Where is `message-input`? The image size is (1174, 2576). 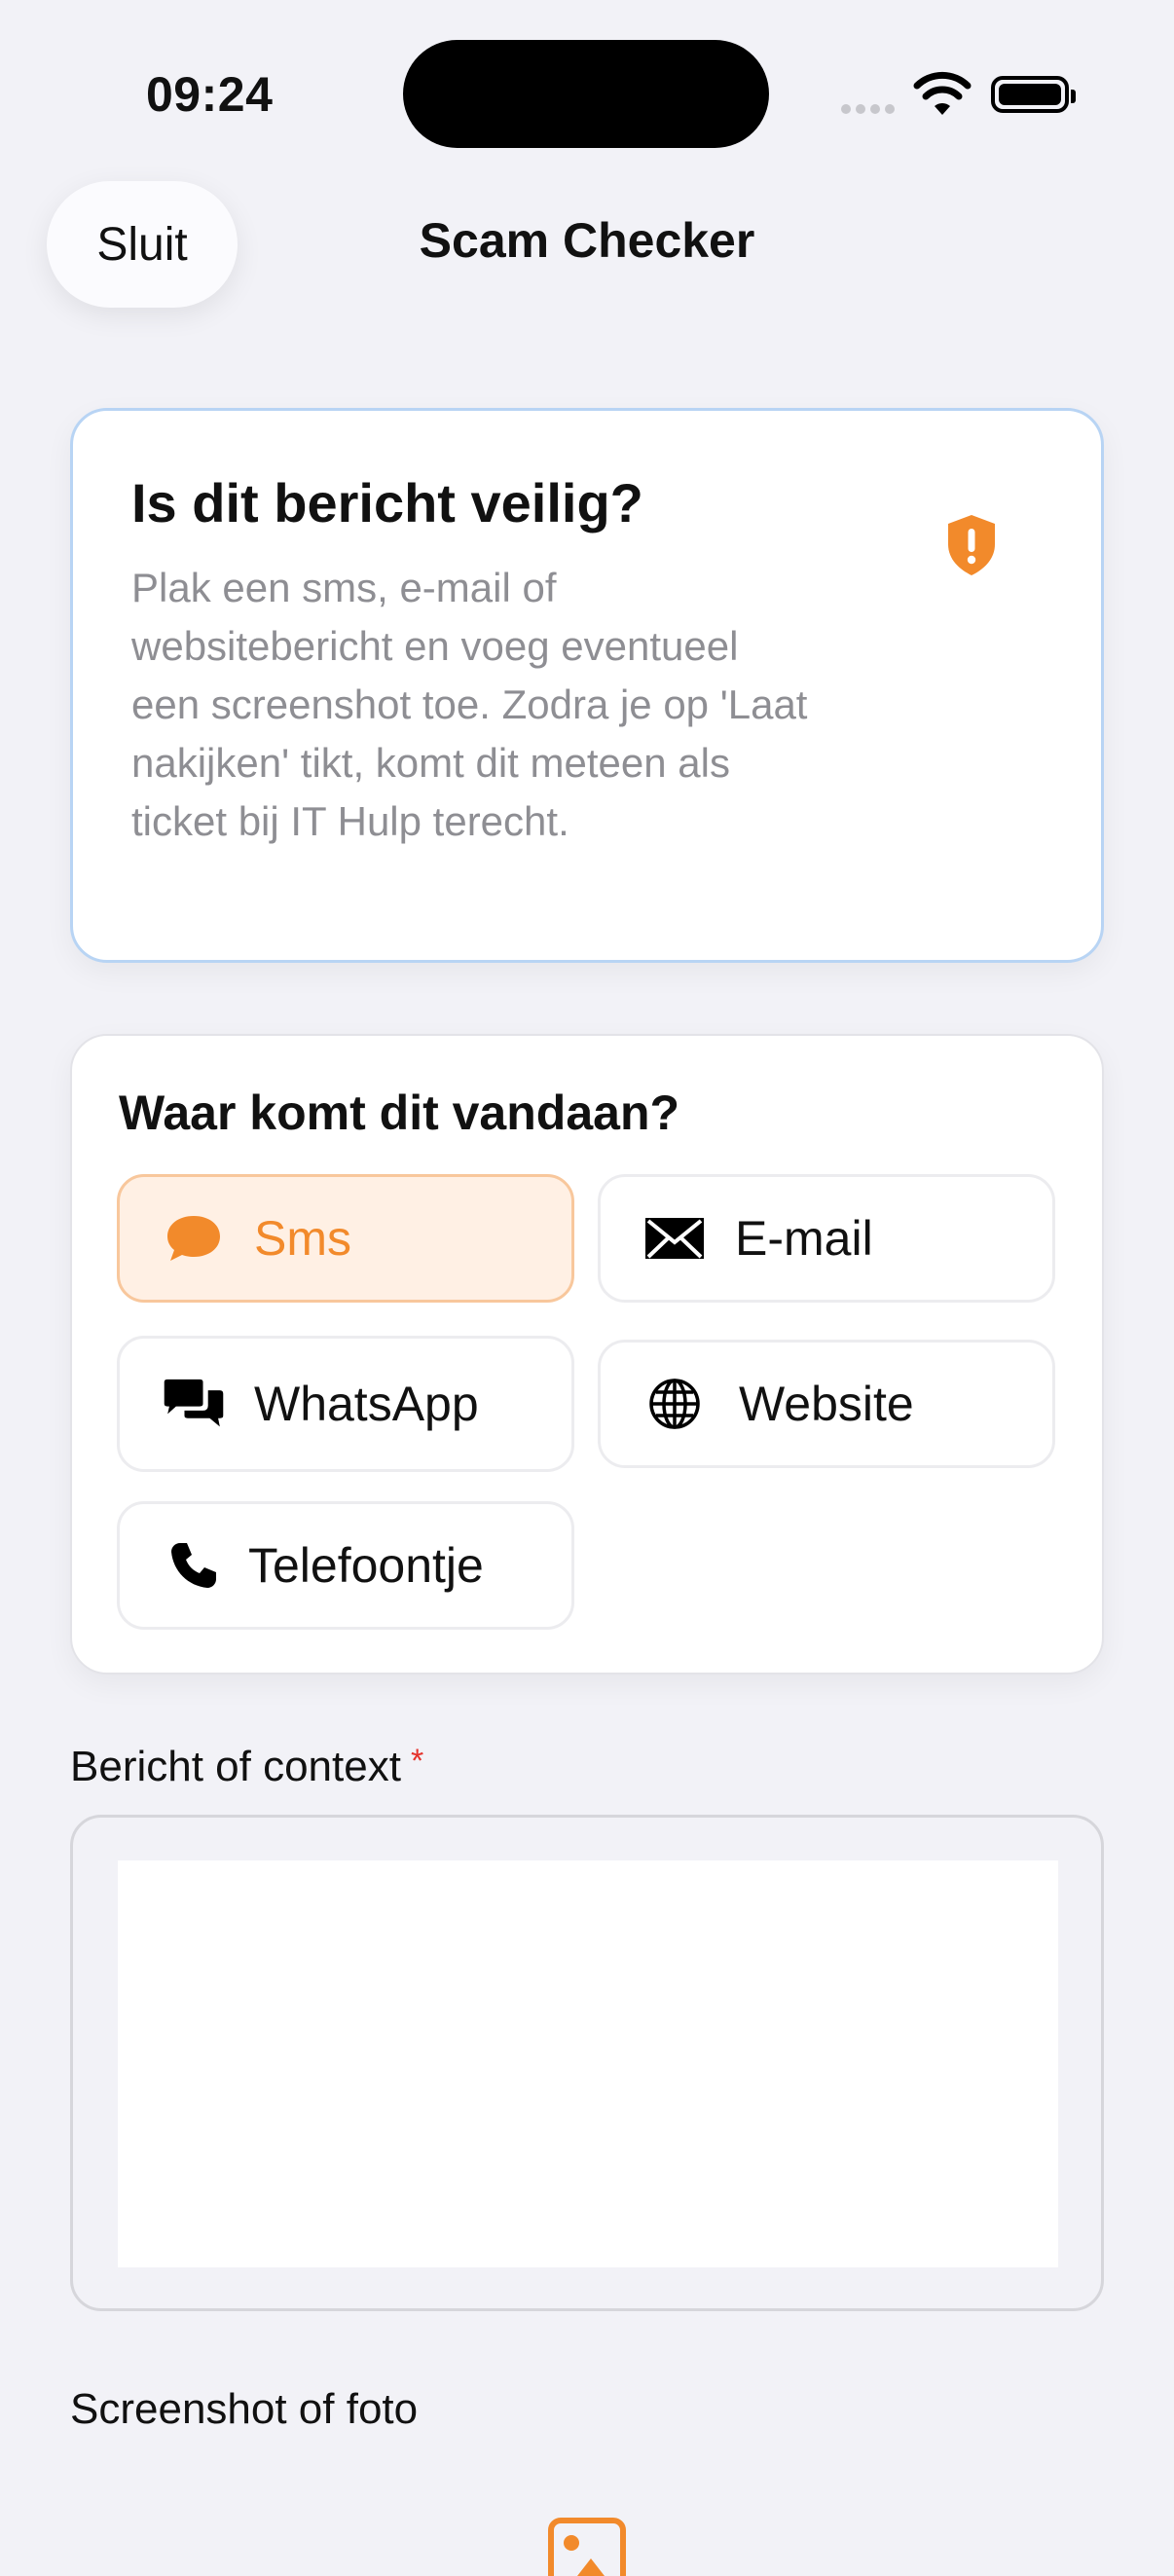 message-input is located at coordinates (588, 2063).